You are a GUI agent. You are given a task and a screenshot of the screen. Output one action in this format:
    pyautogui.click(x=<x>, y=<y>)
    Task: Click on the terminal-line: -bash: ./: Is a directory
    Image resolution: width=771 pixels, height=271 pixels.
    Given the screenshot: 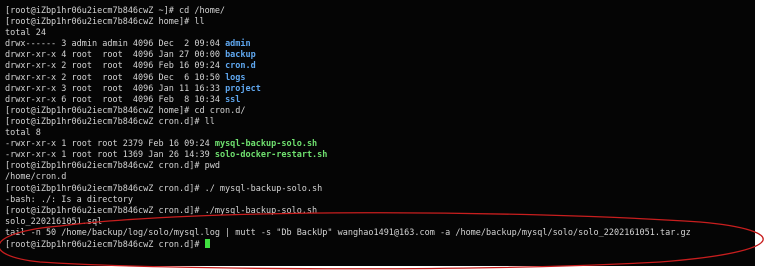 What is the action you would take?
    pyautogui.click(x=380, y=200)
    